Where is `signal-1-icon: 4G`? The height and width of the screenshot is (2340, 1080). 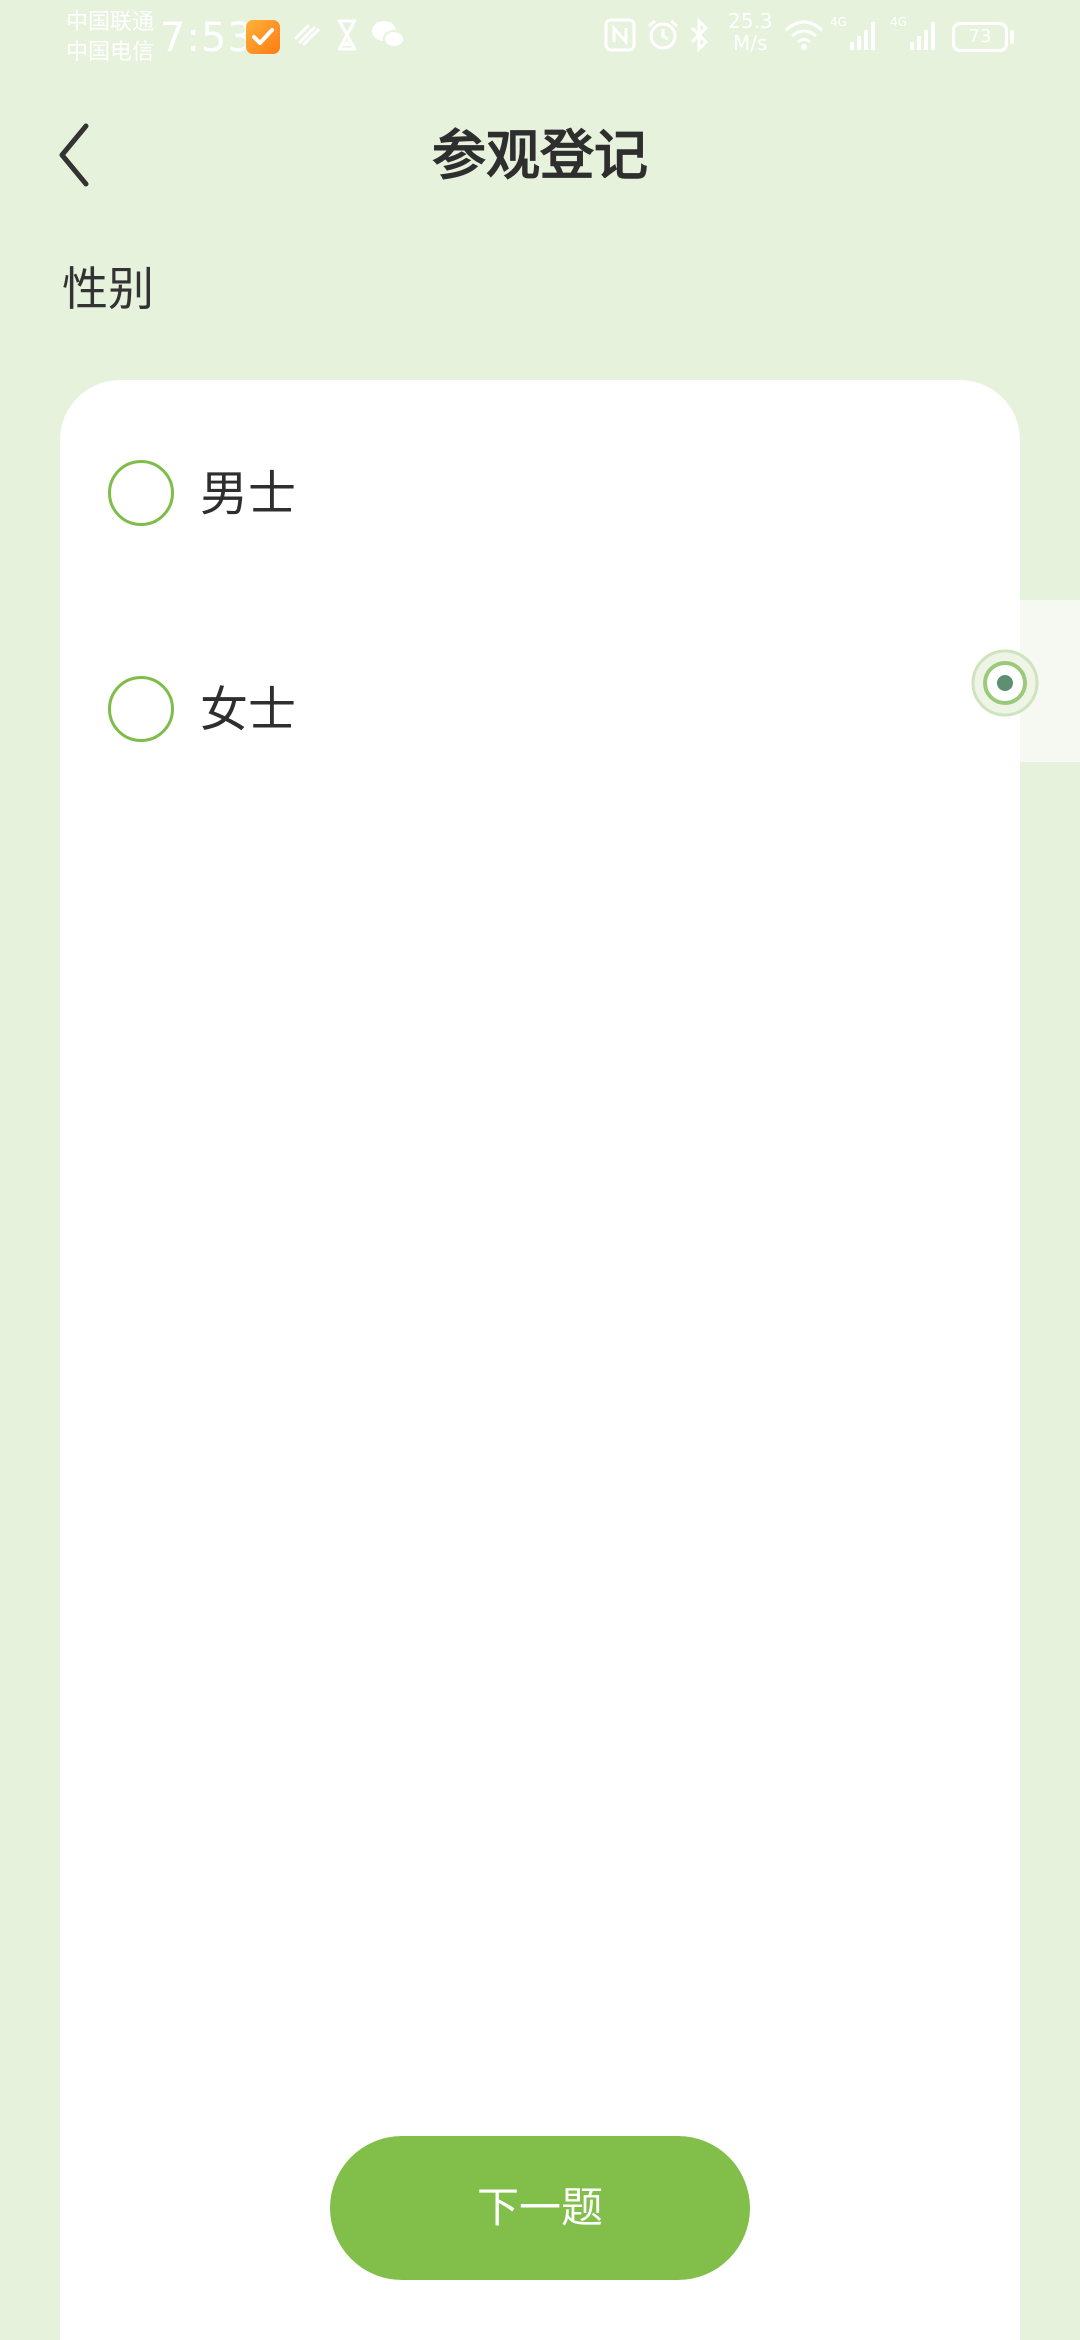 signal-1-icon: 4G is located at coordinates (857, 36).